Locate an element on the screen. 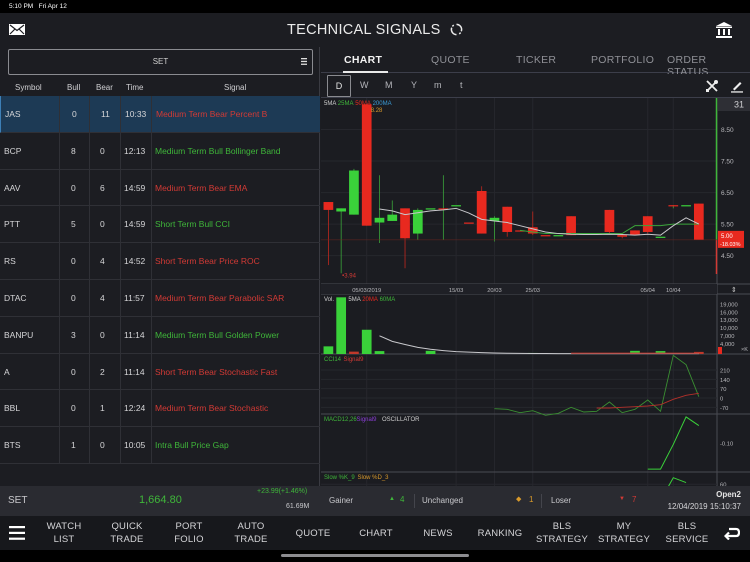 The width and height of the screenshot is (750, 562). drawing-tools-icon is located at coordinates (712, 86).